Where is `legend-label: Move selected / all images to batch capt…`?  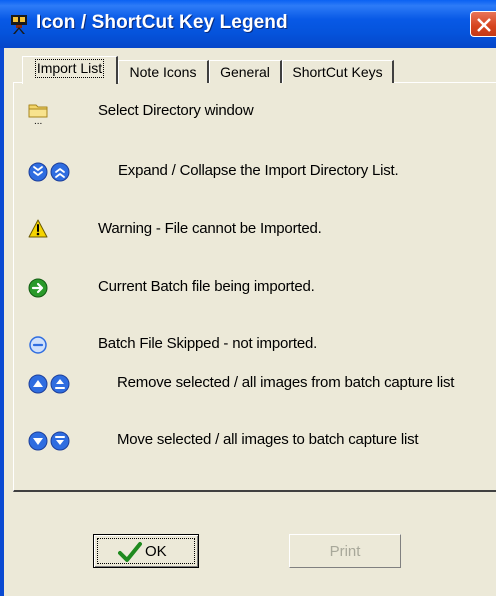
legend-label: Move selected / all images to batch capt… is located at coordinates (268, 439).